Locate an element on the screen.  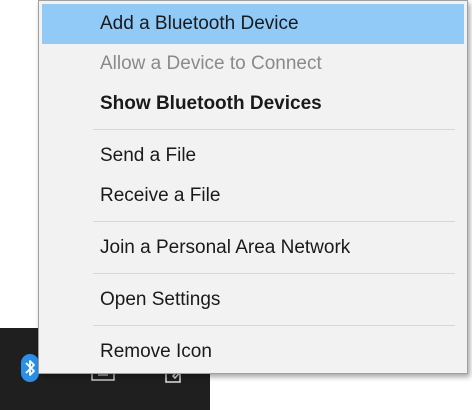
menu-item-show-bluetooth-devices: Show Bluetooth Devices is located at coordinates (253, 104).